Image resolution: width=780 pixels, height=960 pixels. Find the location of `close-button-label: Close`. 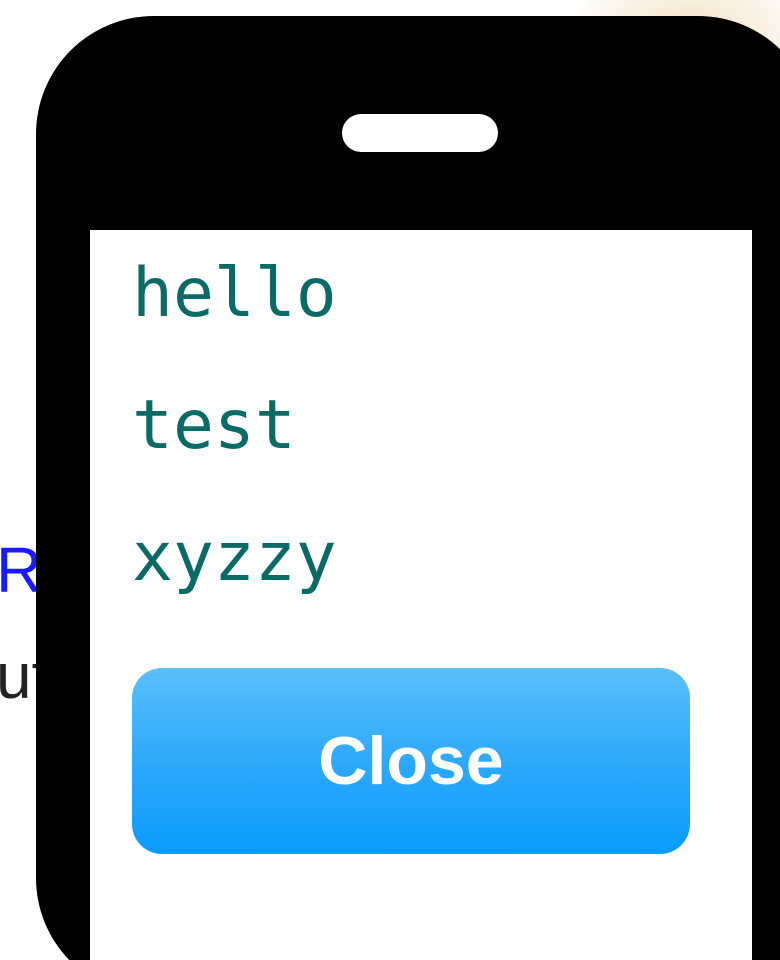

close-button-label: Close is located at coordinates (411, 761).